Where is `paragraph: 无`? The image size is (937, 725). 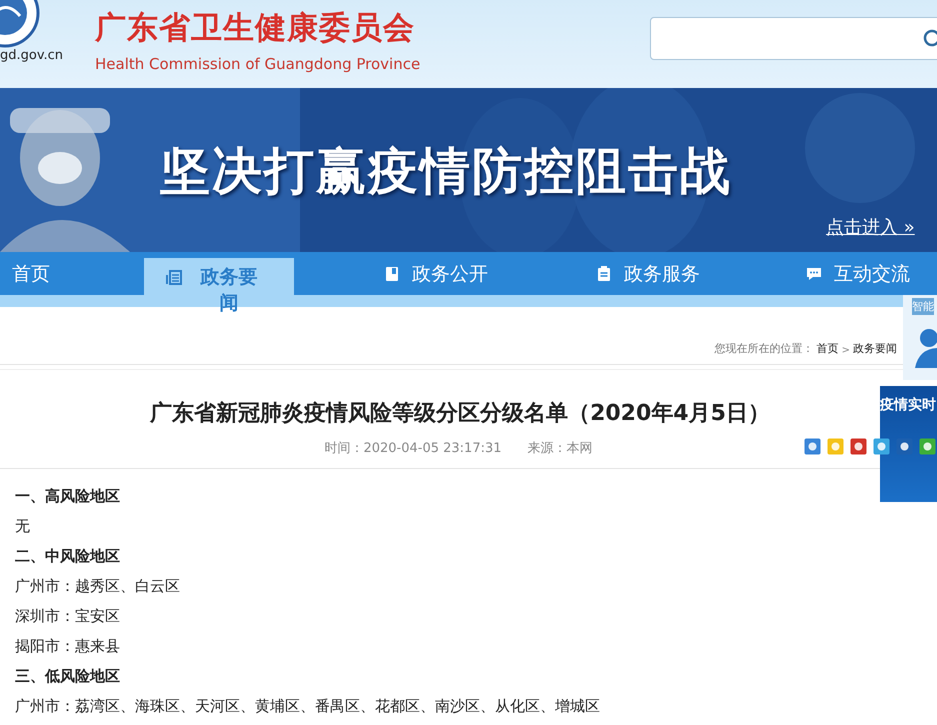
paragraph: 无 is located at coordinates (23, 526).